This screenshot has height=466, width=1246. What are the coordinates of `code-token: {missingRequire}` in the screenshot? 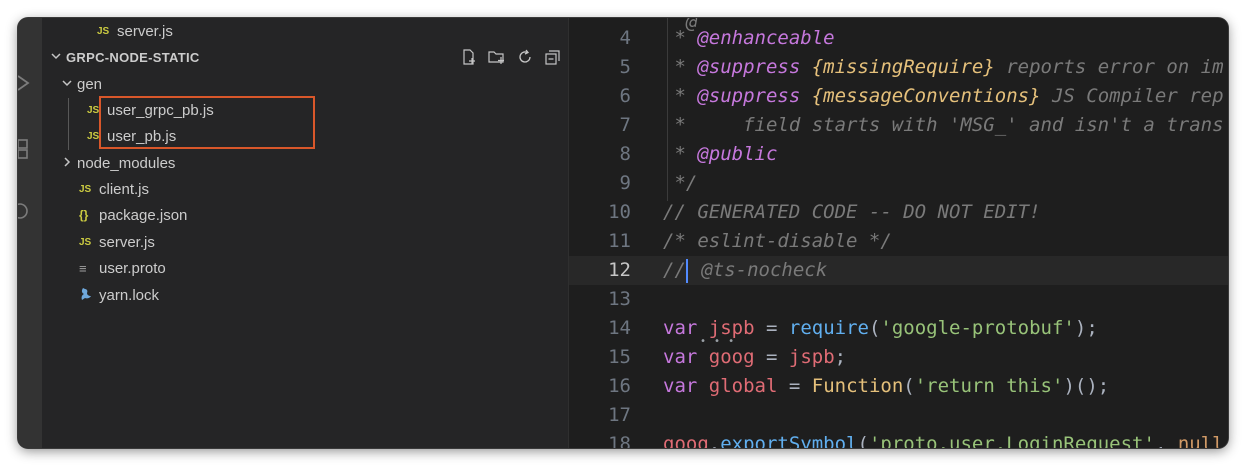 It's located at (903, 67).